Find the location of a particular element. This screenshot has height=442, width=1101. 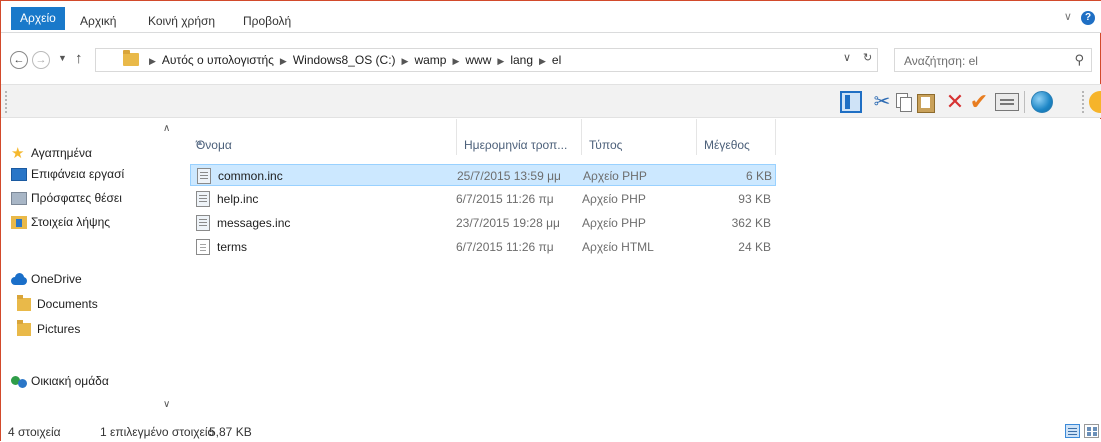

toolbar-overflow-icon is located at coordinates (1095, 102).